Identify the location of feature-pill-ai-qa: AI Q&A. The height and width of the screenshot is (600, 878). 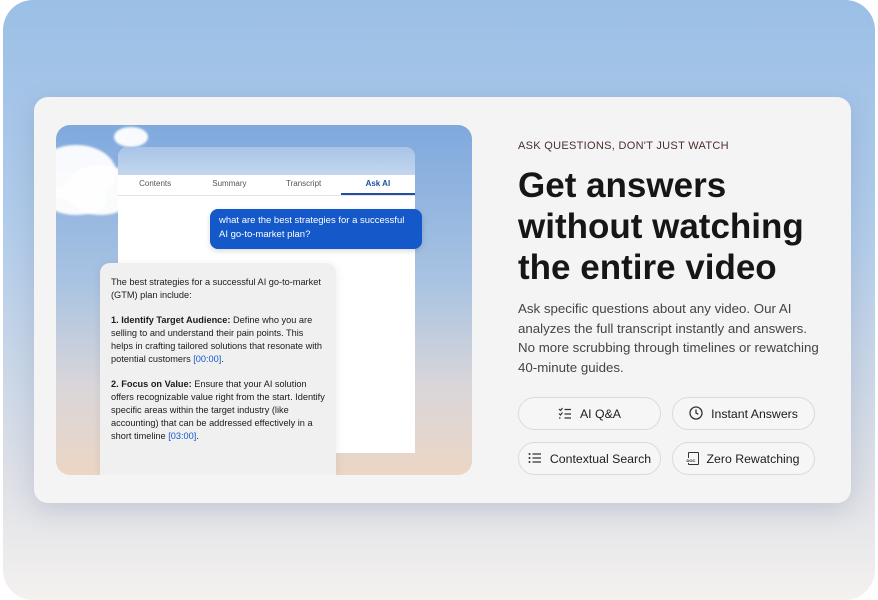
(589, 413).